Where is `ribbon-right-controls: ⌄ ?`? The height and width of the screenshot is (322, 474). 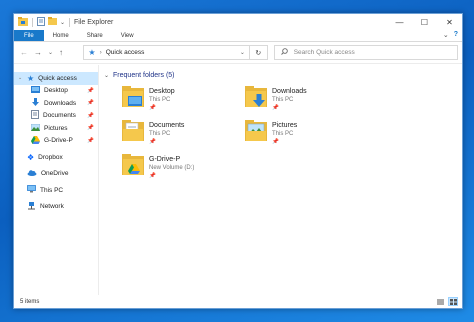
ribbon-right-controls: ⌄ ? is located at coordinates (450, 35).